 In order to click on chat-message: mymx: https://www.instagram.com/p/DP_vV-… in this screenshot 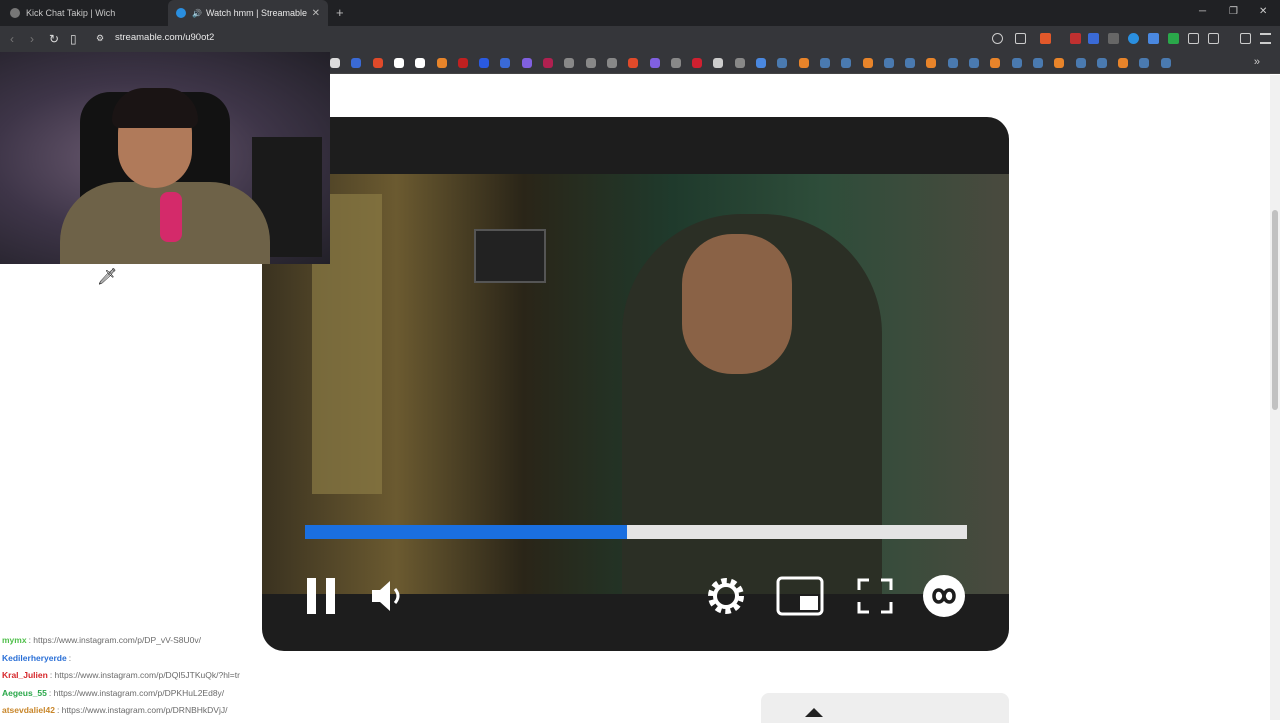, I will do `click(152, 641)`.